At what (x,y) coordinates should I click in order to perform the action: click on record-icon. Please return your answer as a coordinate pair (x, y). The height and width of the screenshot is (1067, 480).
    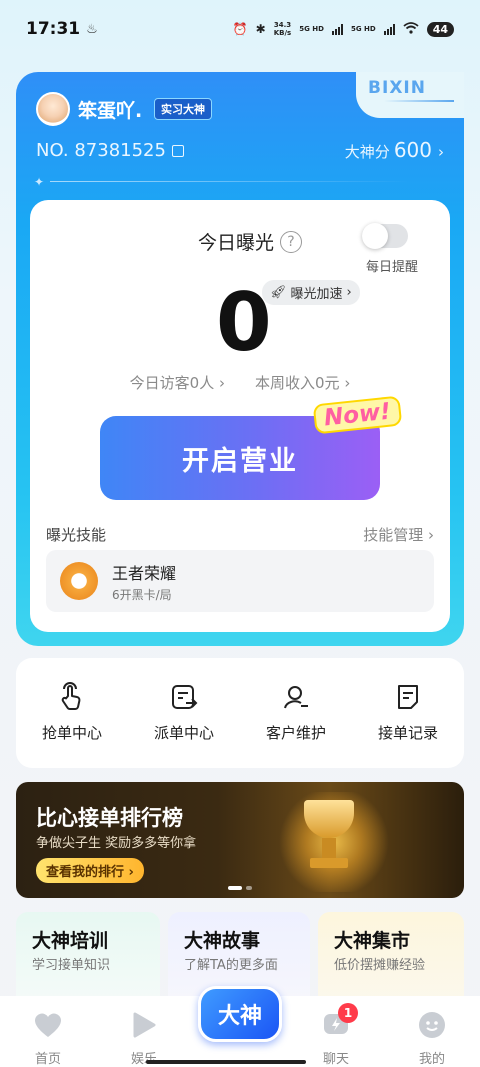
    Looking at the image, I should click on (408, 697).